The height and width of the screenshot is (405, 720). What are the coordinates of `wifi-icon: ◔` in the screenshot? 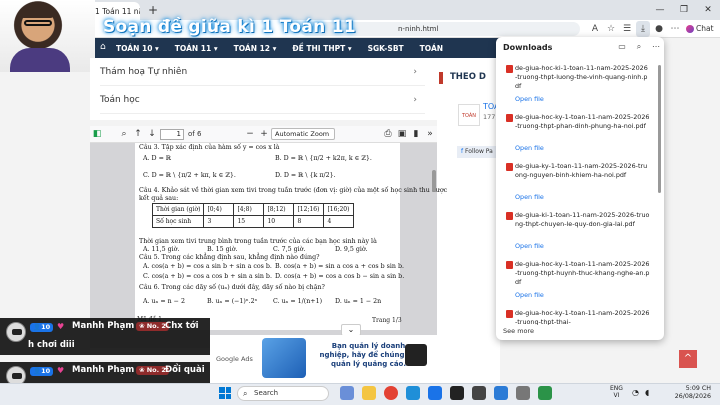 It's located at (635, 392).